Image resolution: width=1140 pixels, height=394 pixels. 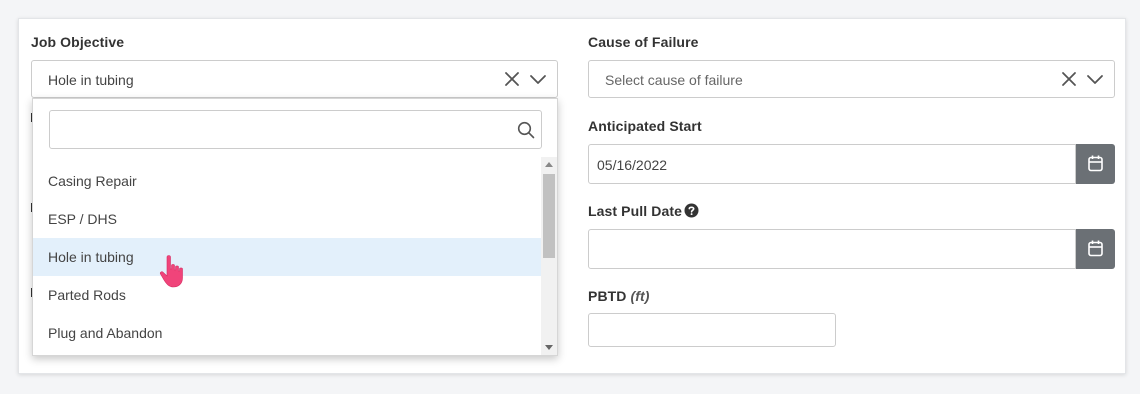 What do you see at coordinates (832, 164) in the screenshot?
I see `anticipated-start-input: 05/16/2022` at bounding box center [832, 164].